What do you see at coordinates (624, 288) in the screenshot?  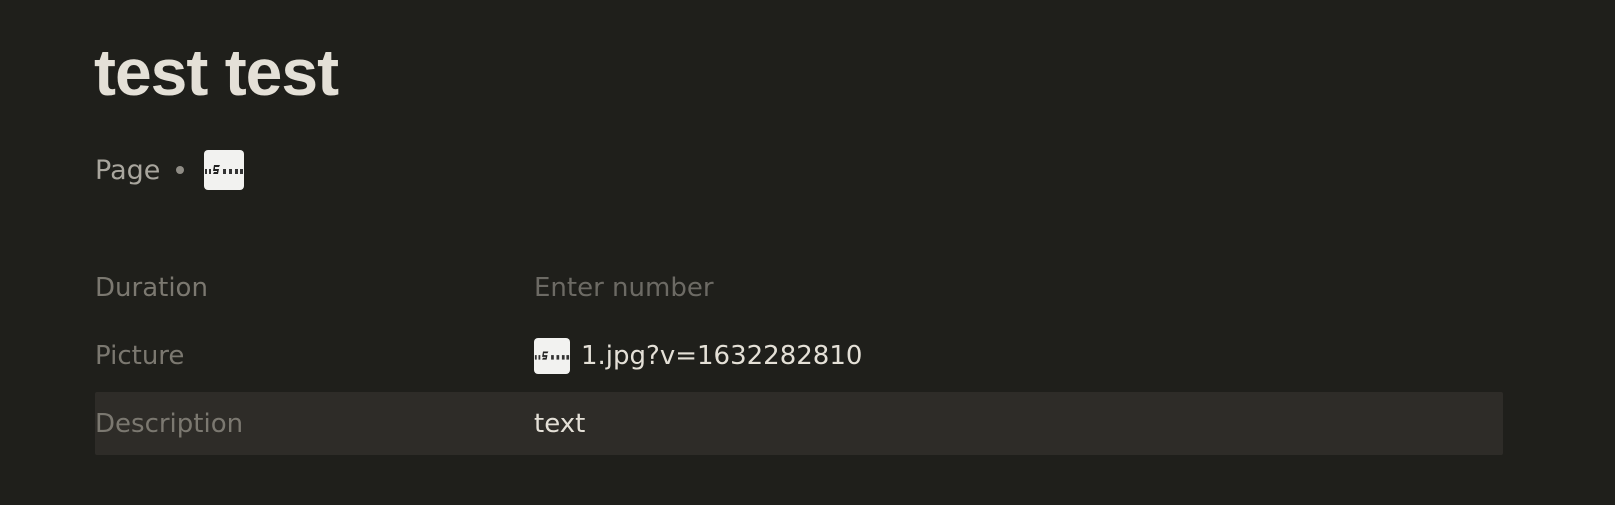 I see `duration-number-input: Enter number` at bounding box center [624, 288].